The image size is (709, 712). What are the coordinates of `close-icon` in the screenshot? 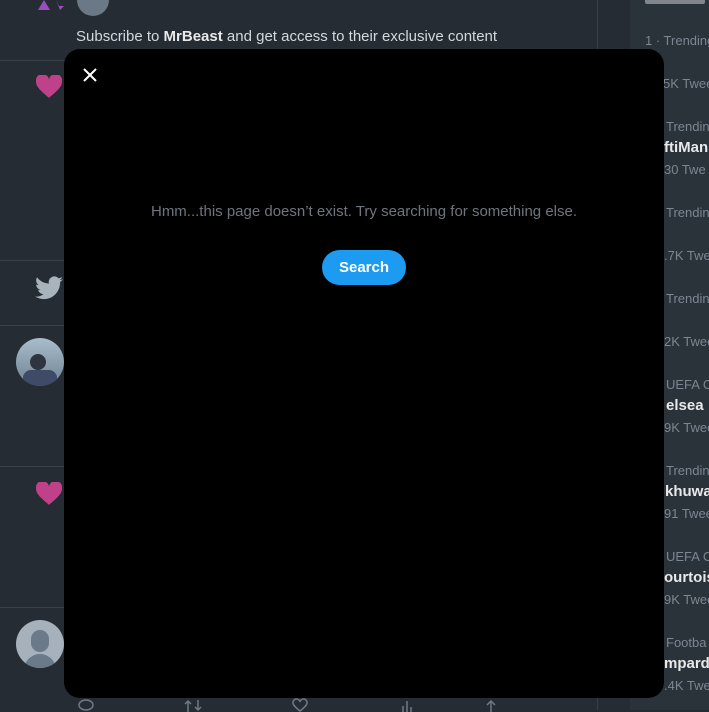 It's located at (90, 75).